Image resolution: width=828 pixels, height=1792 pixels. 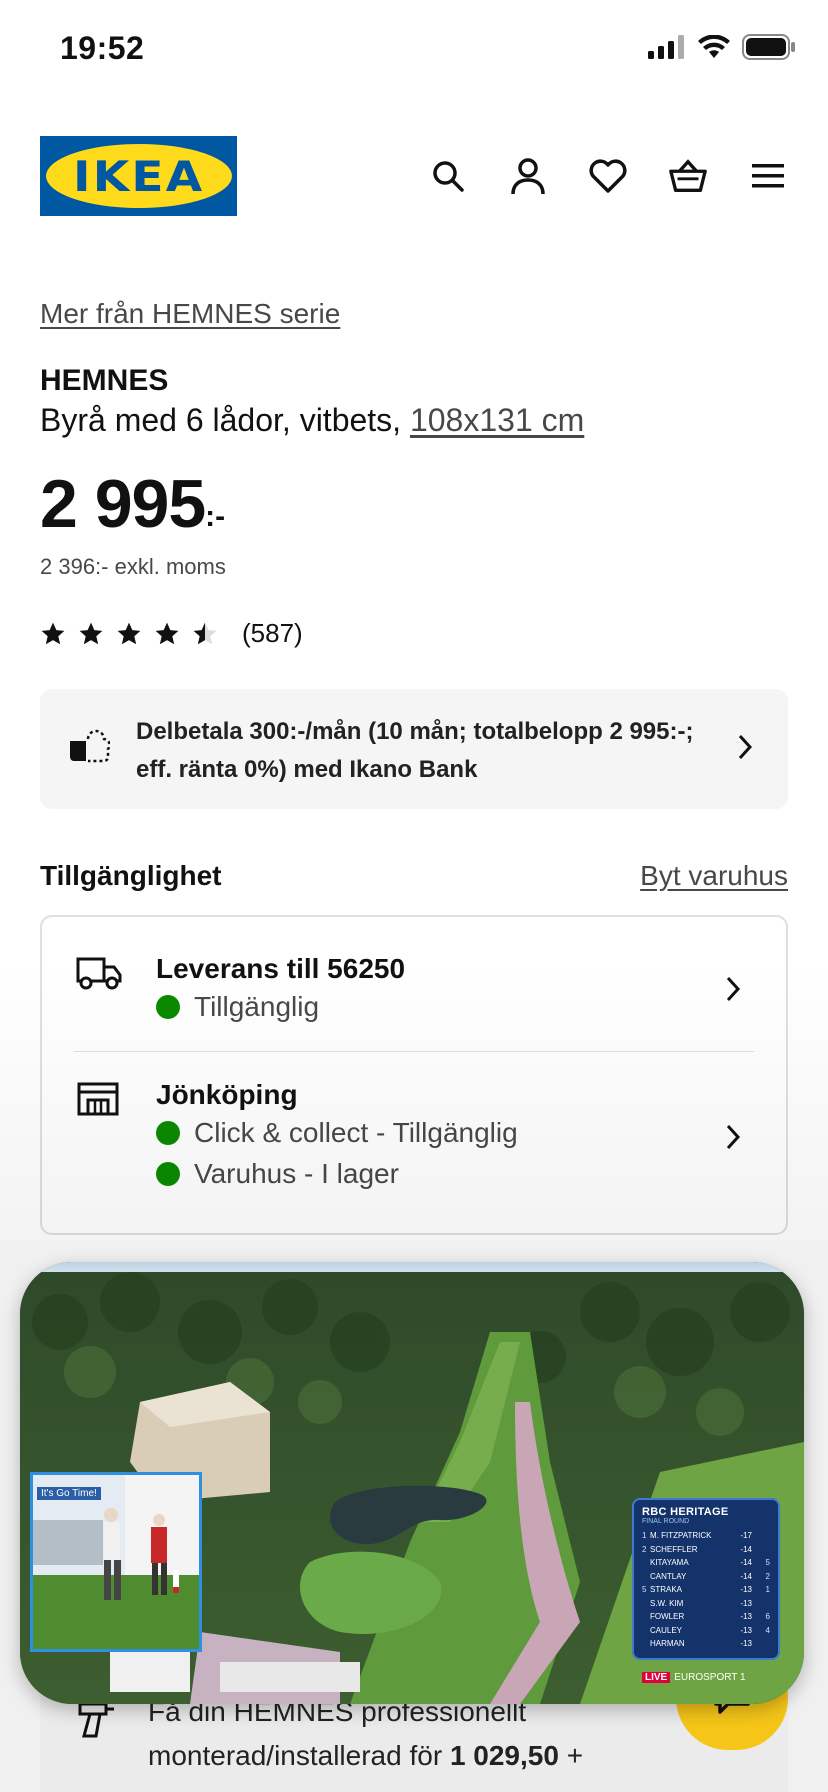 What do you see at coordinates (414, 998) in the screenshot?
I see `delivery-row: Leverans till 56250 Tillgänglig` at bounding box center [414, 998].